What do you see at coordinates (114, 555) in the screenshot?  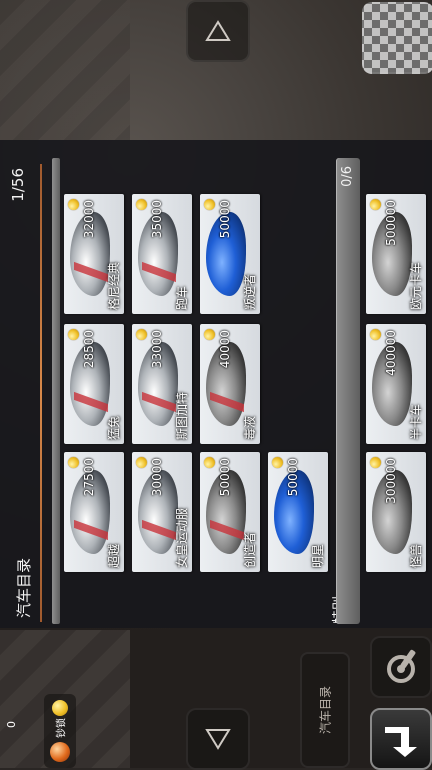 I see `car-name: 超越` at bounding box center [114, 555].